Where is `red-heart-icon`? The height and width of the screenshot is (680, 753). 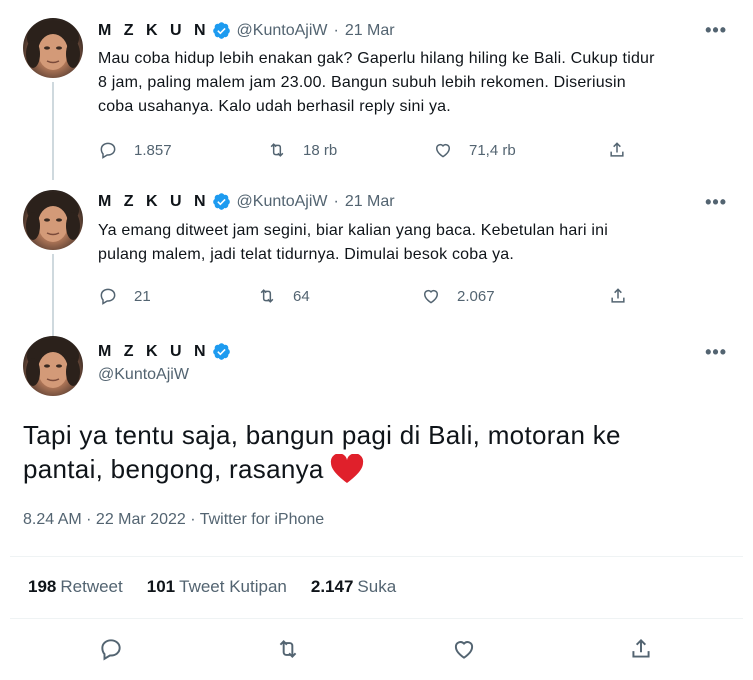
red-heart-icon is located at coordinates (346, 468).